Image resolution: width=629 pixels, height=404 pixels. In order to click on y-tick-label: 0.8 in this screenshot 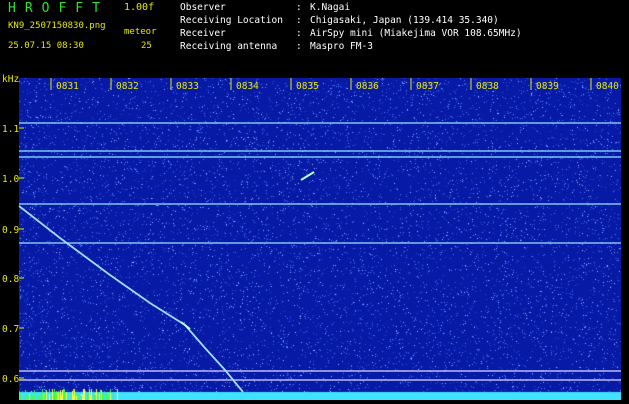, I will do `click(11, 279)`.